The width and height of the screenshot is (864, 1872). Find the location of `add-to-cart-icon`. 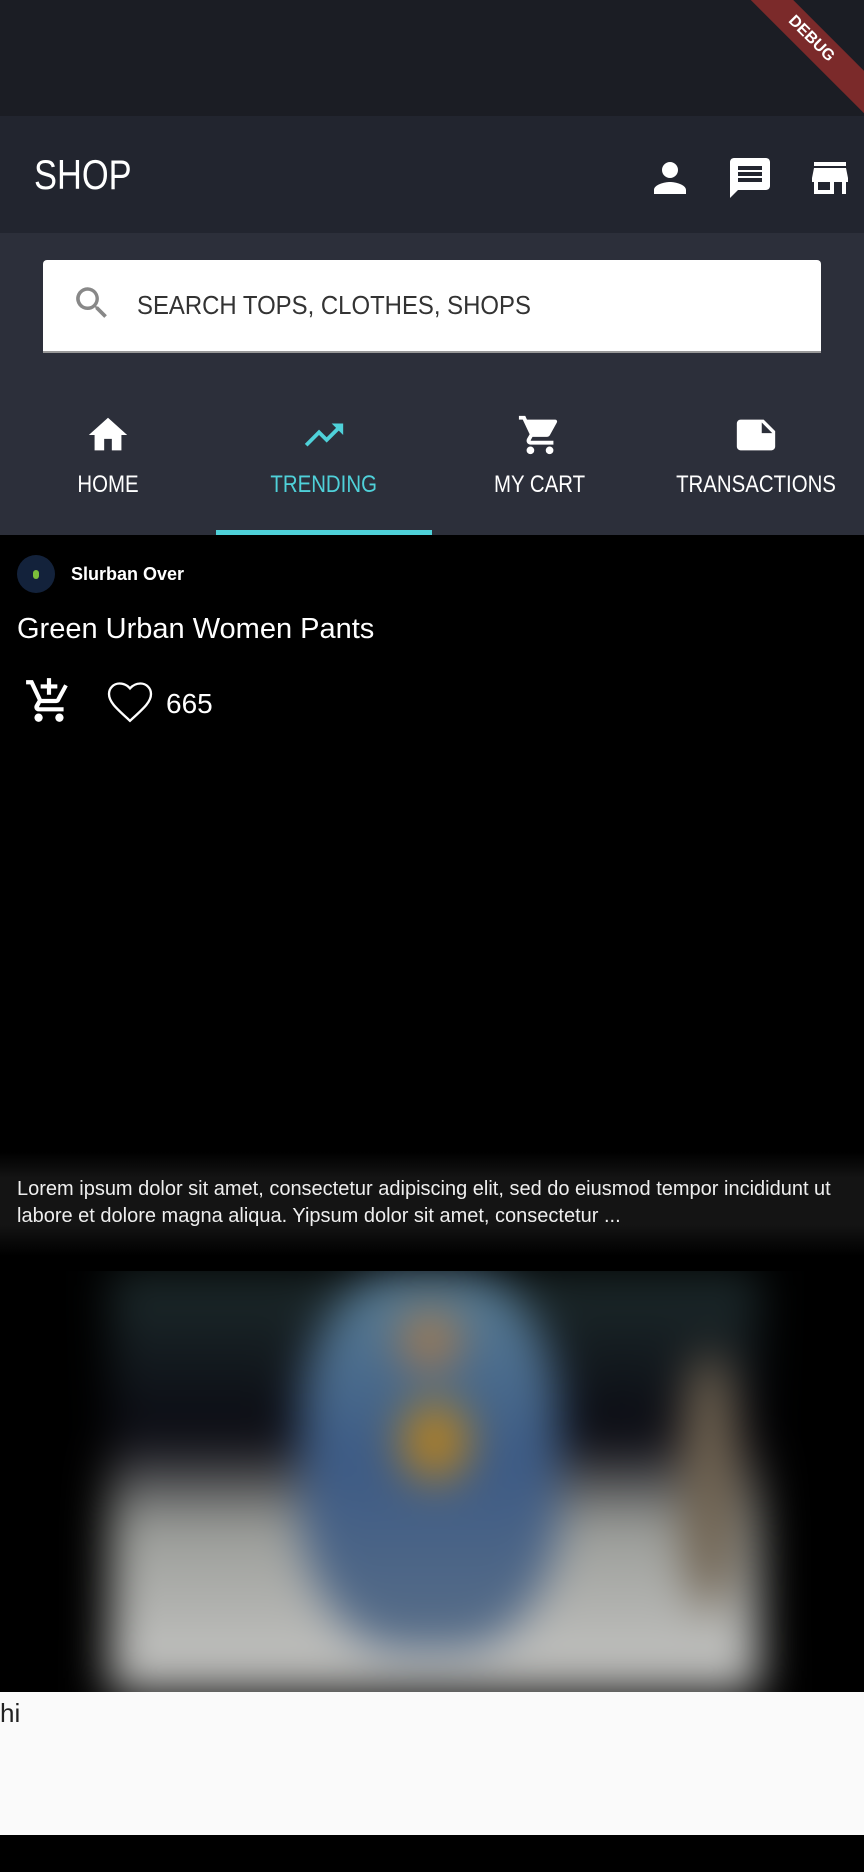

add-to-cart-icon is located at coordinates (49, 703).